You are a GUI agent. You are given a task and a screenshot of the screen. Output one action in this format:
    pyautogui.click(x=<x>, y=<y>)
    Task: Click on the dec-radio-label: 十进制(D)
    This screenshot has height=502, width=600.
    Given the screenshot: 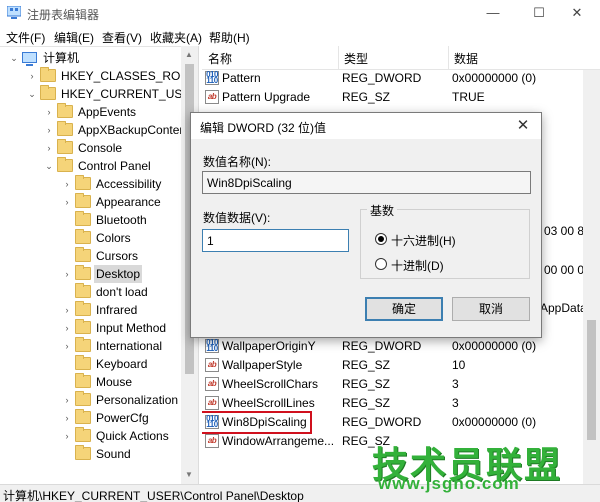 What is the action you would take?
    pyautogui.click(x=417, y=265)
    